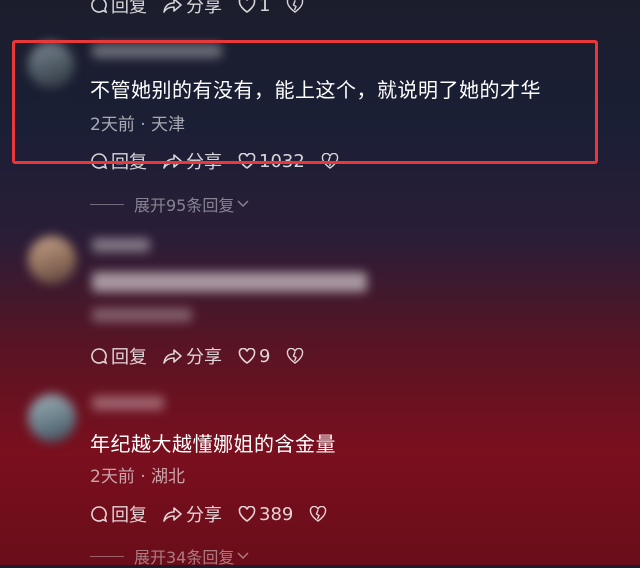 This screenshot has height=568, width=640. I want to click on expand-replies: 展开95条回复, so click(170, 204).